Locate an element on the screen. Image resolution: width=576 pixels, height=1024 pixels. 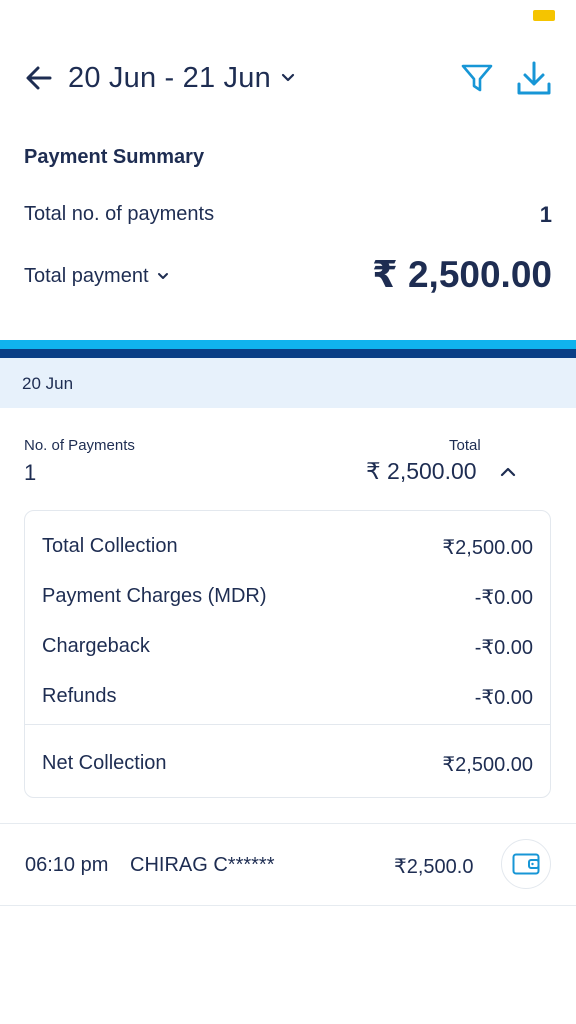
net-collection-value: ₹2,500.00 is located at coordinates (487, 765).